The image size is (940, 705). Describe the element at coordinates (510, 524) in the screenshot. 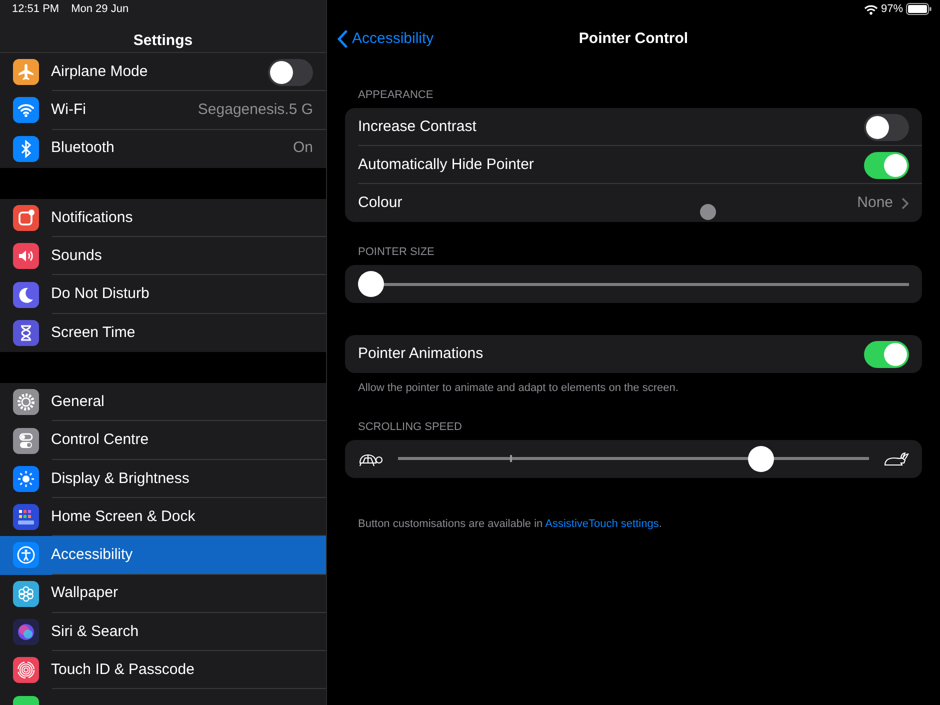

I see `footer-note: Button customisations are available in AssistiveTouch settings.` at that location.